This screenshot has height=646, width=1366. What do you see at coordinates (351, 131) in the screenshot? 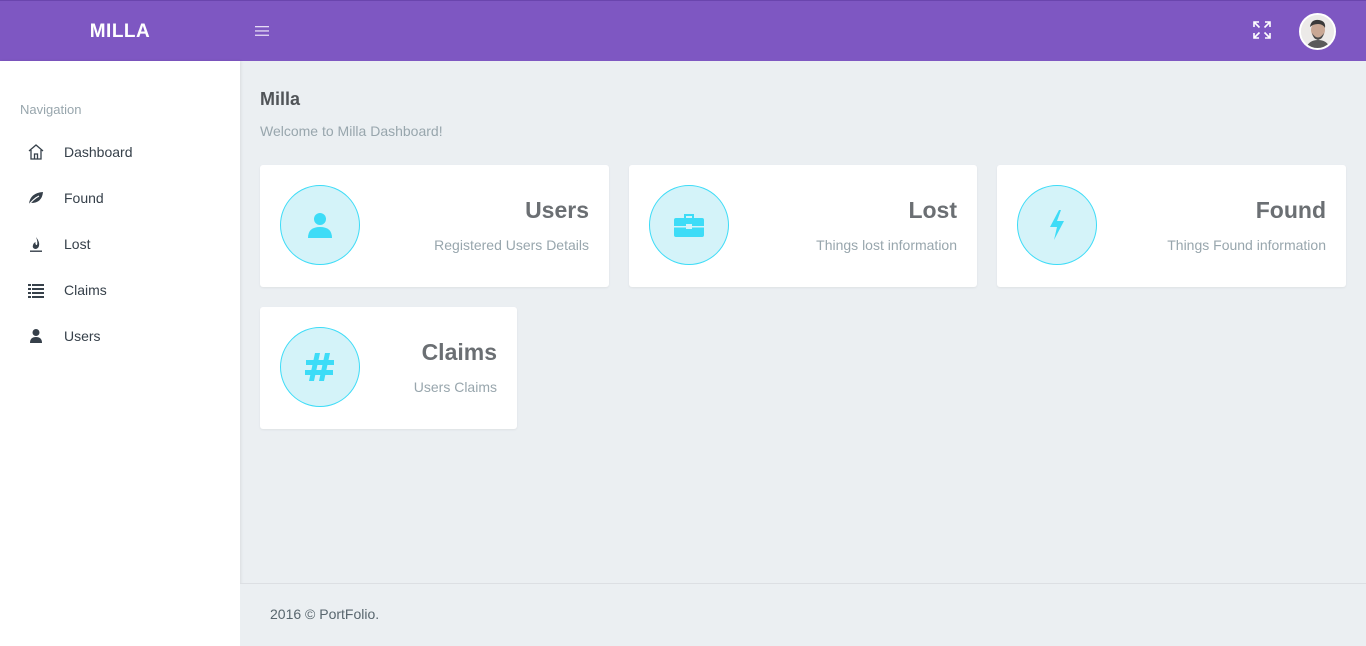
I see `page-subtitle: Welcome to Milla Dashboard!` at bounding box center [351, 131].